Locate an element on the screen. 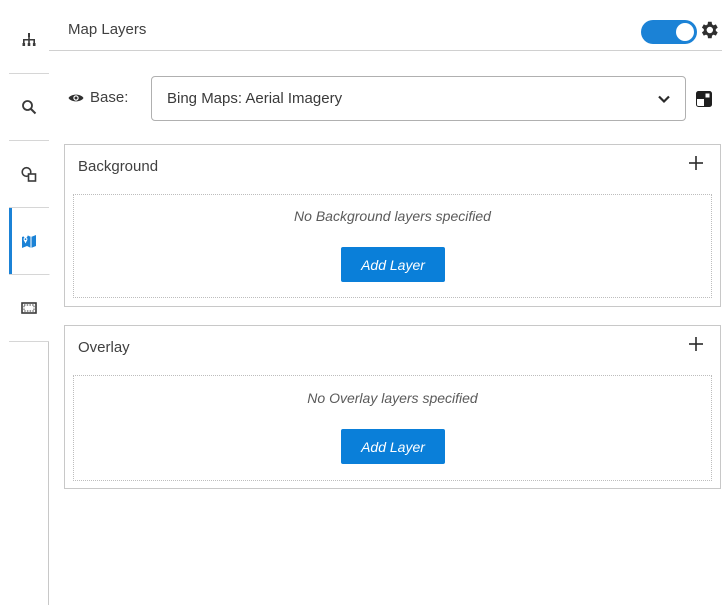  background-empty-text: No Background layers specified is located at coordinates (392, 216).